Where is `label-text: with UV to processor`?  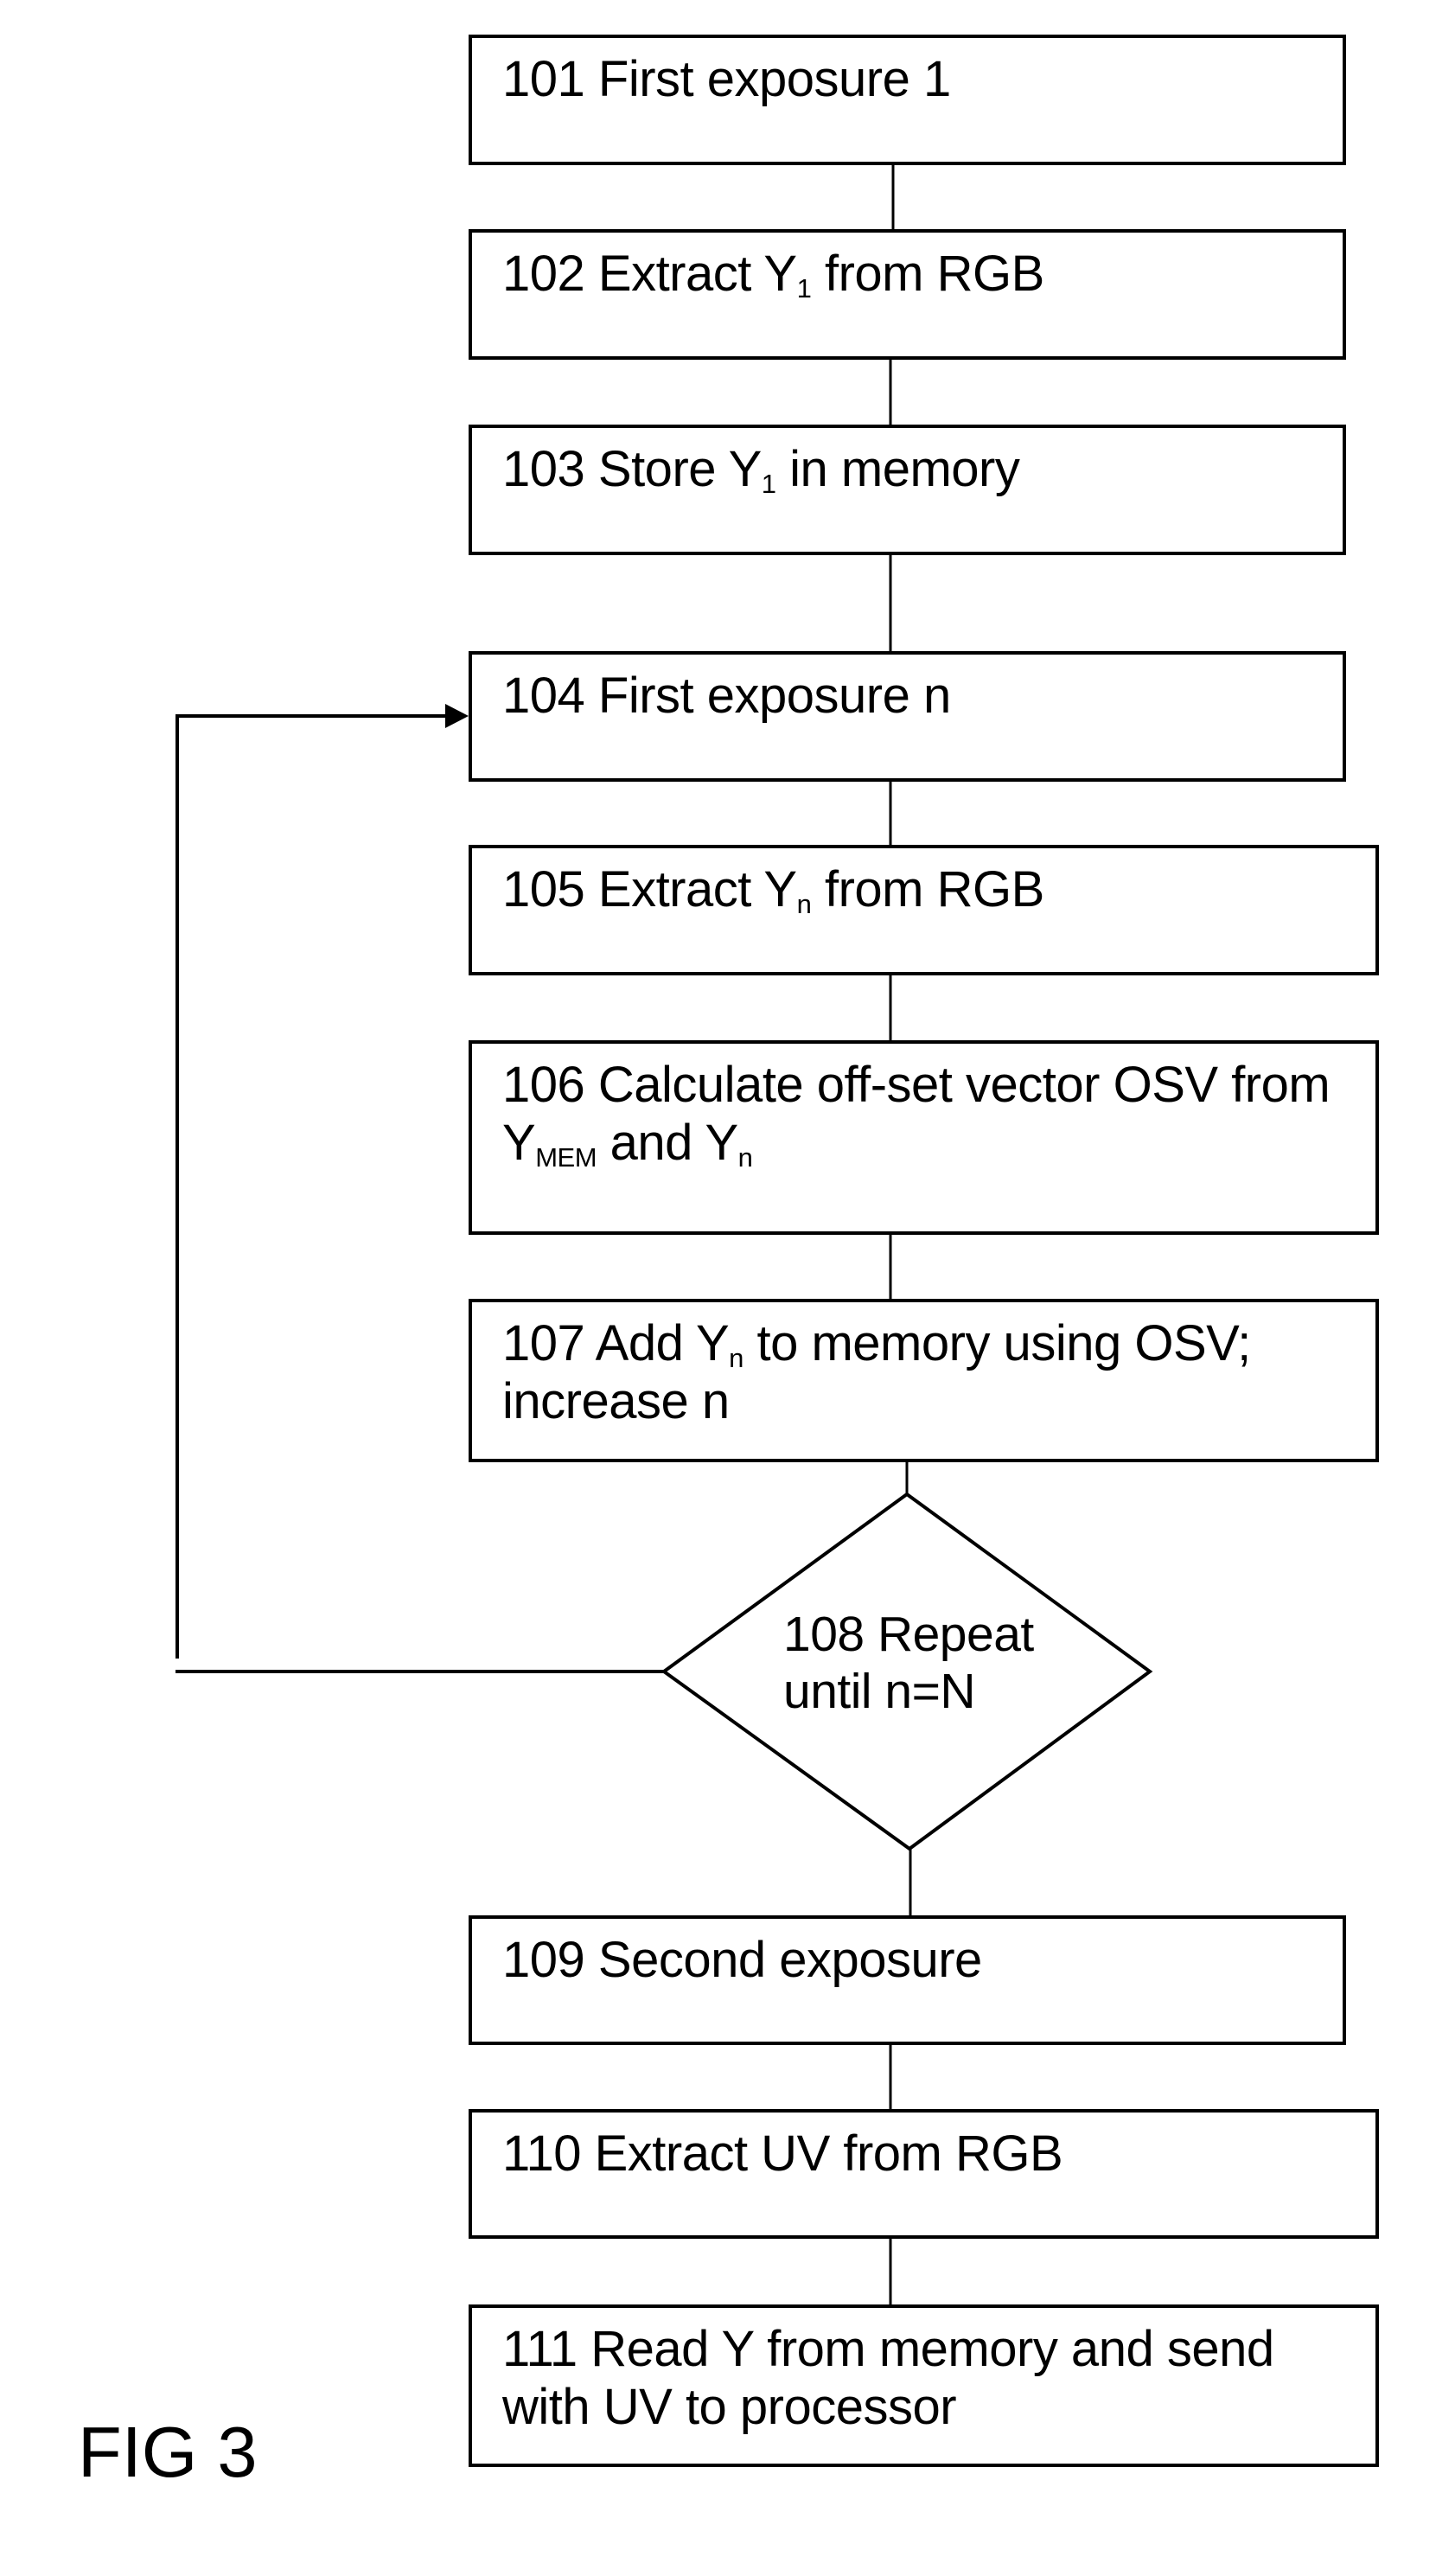 label-text: with UV to processor is located at coordinates (729, 2407).